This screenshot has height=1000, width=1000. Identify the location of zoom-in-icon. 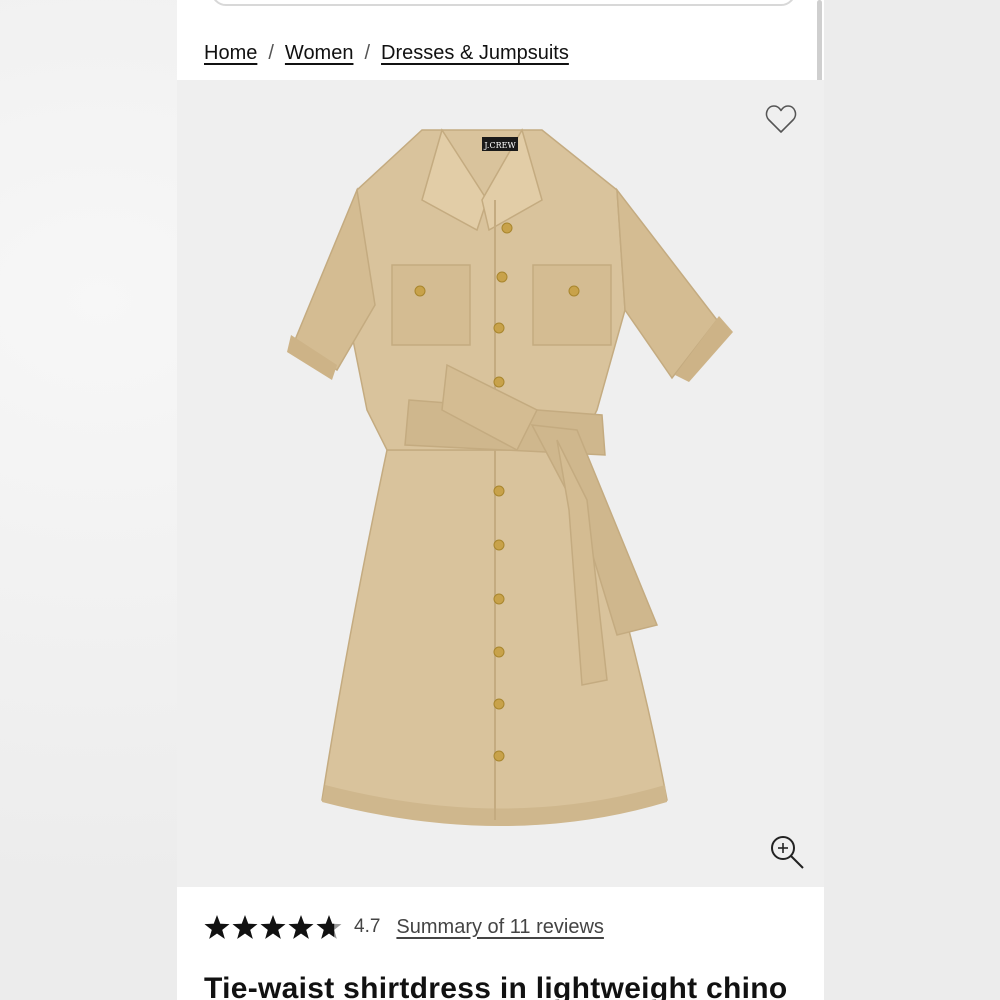
(787, 852).